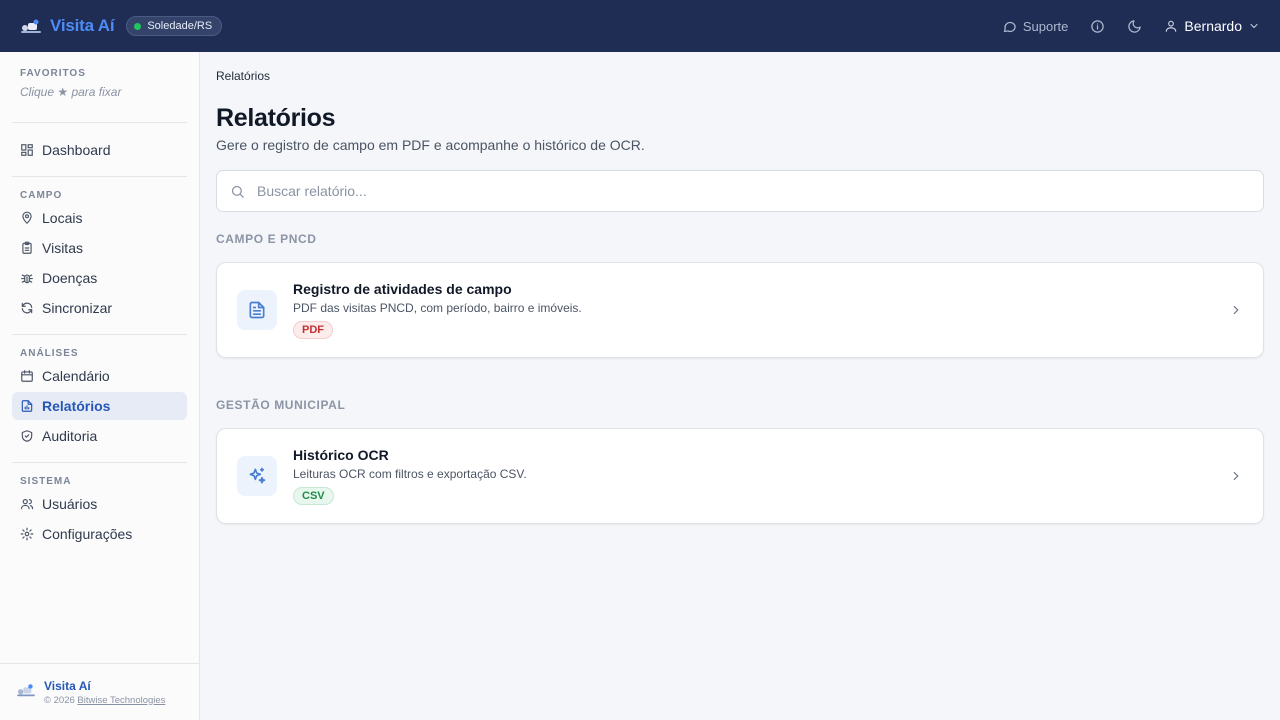 The height and width of the screenshot is (720, 1280). Describe the element at coordinates (99, 218) in the screenshot. I see `sidebar-item-locais: Locais` at that location.